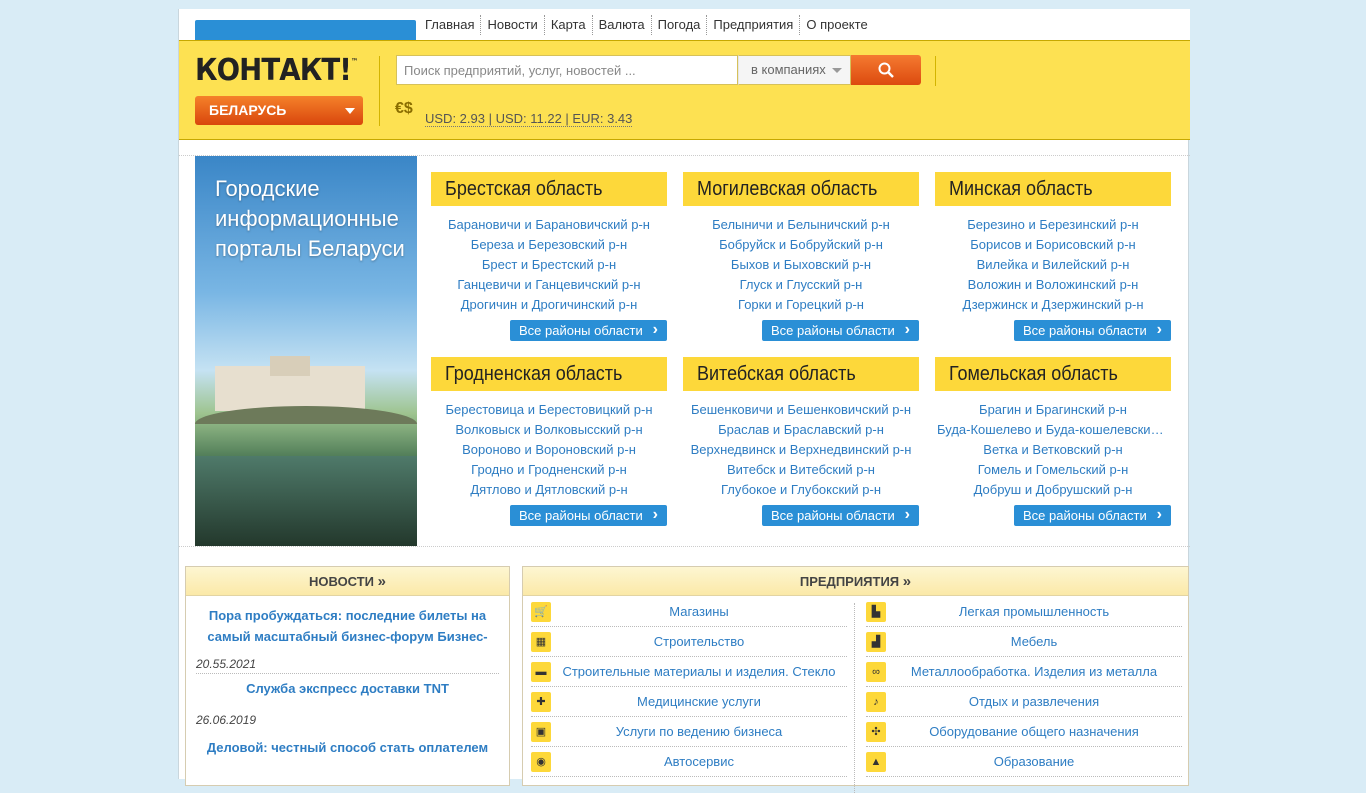 The height and width of the screenshot is (793, 1366). I want to click on district-link: Глубокое и Глубокский р-н, so click(801, 490).